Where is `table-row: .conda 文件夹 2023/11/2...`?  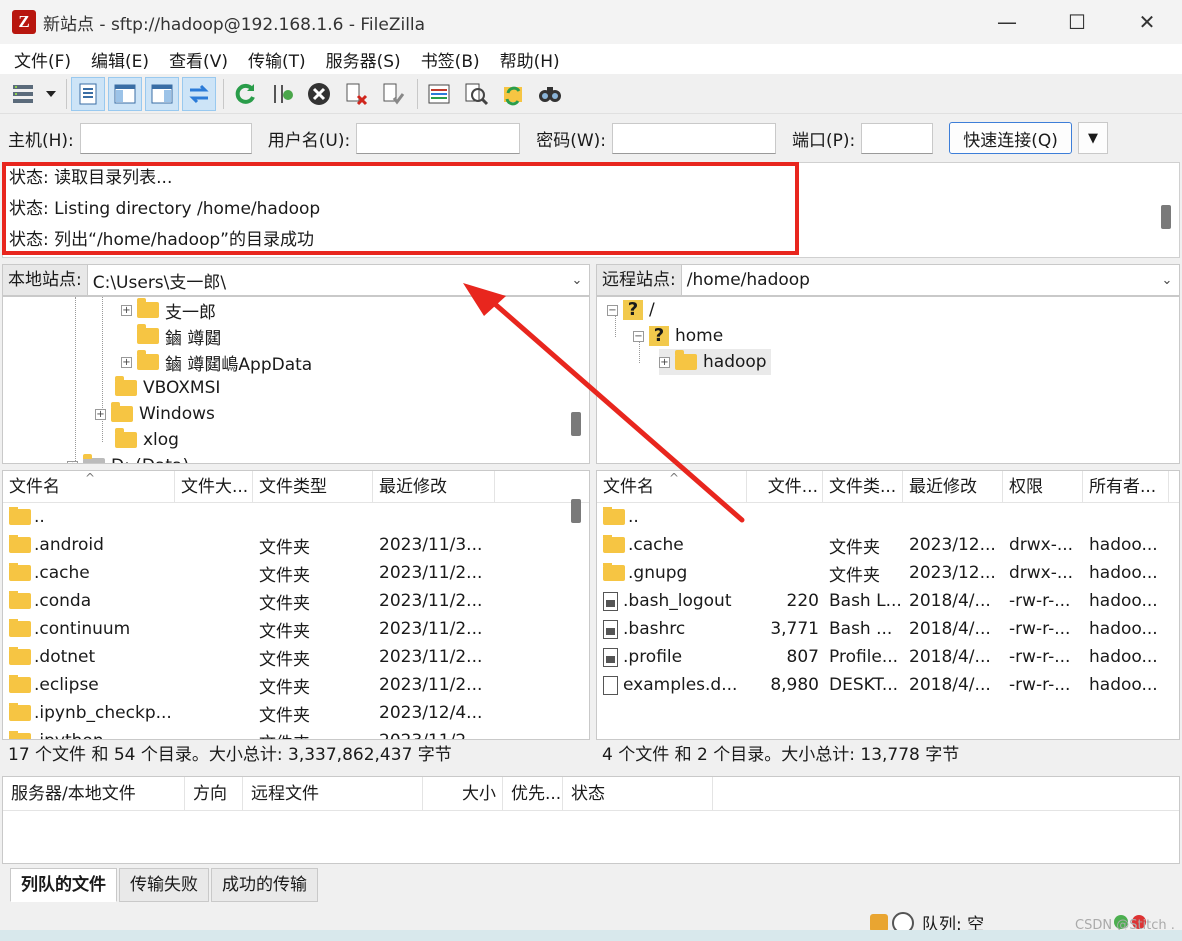
table-row: .conda 文件夹 2023/11/2... is located at coordinates (296, 601).